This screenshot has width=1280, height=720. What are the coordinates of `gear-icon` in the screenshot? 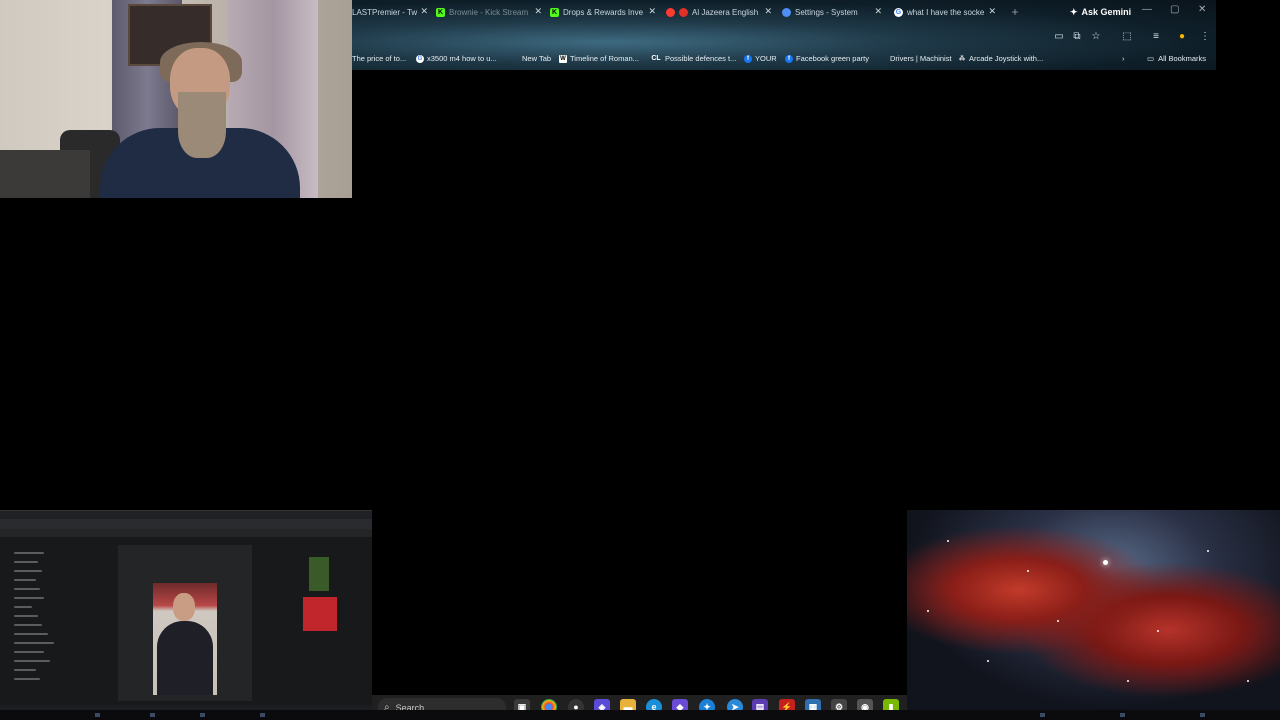 It's located at (786, 12).